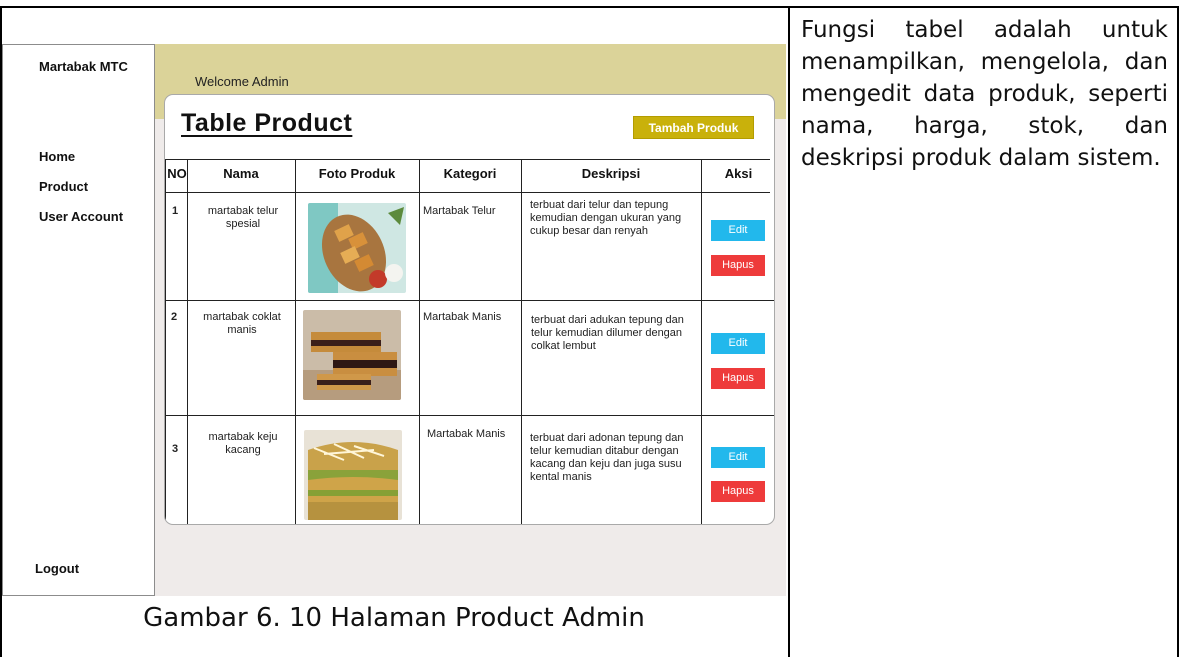 This screenshot has width=1179, height=657. I want to click on row-1-nama: martabak telur spesial, so click(243, 217).